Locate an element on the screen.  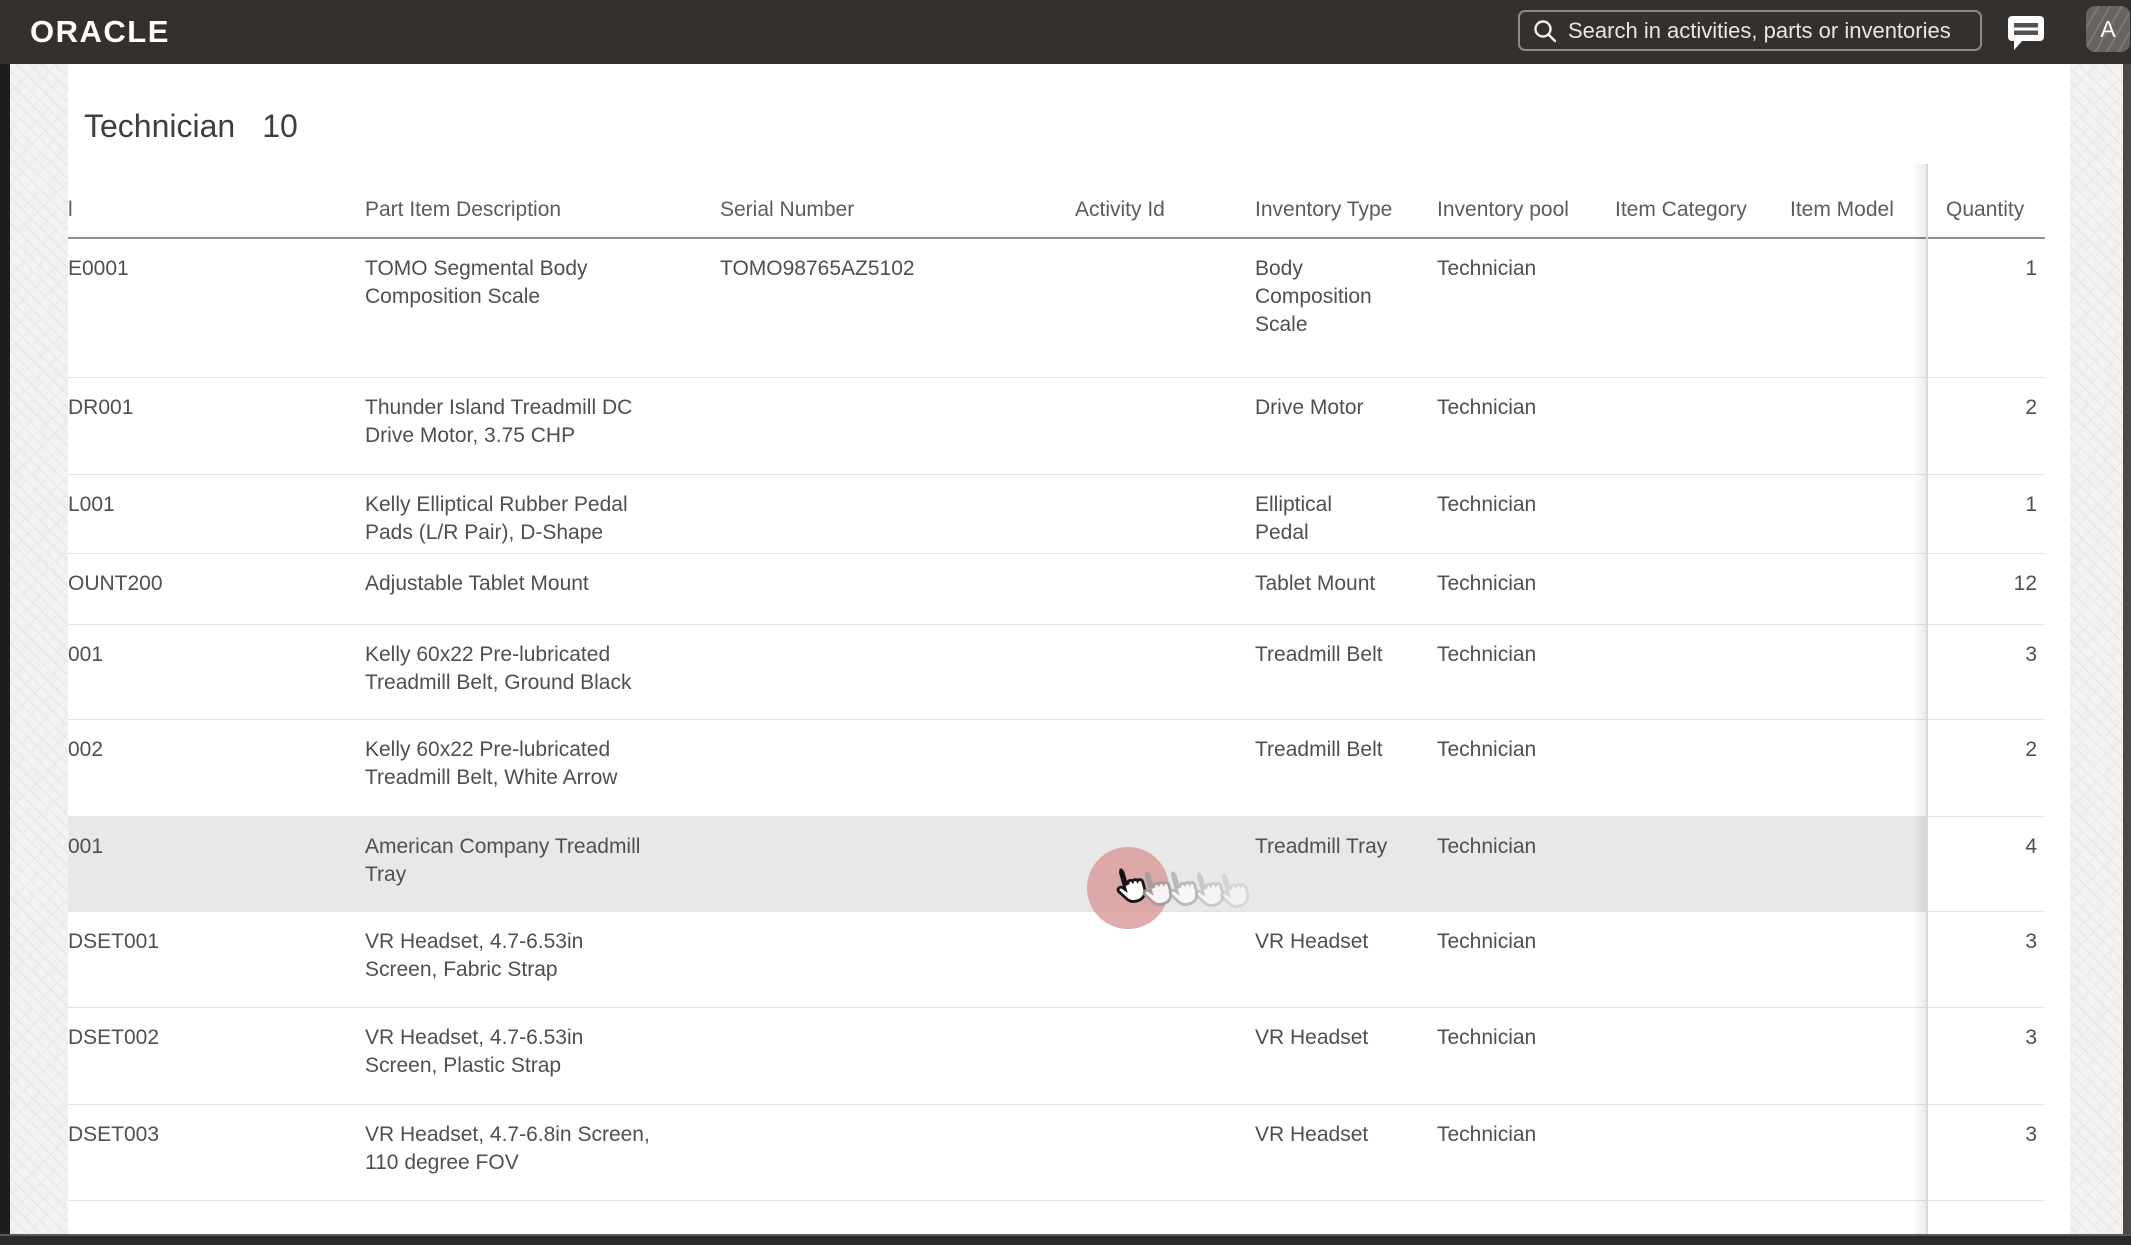
user-avatar: A is located at coordinates (2108, 29).